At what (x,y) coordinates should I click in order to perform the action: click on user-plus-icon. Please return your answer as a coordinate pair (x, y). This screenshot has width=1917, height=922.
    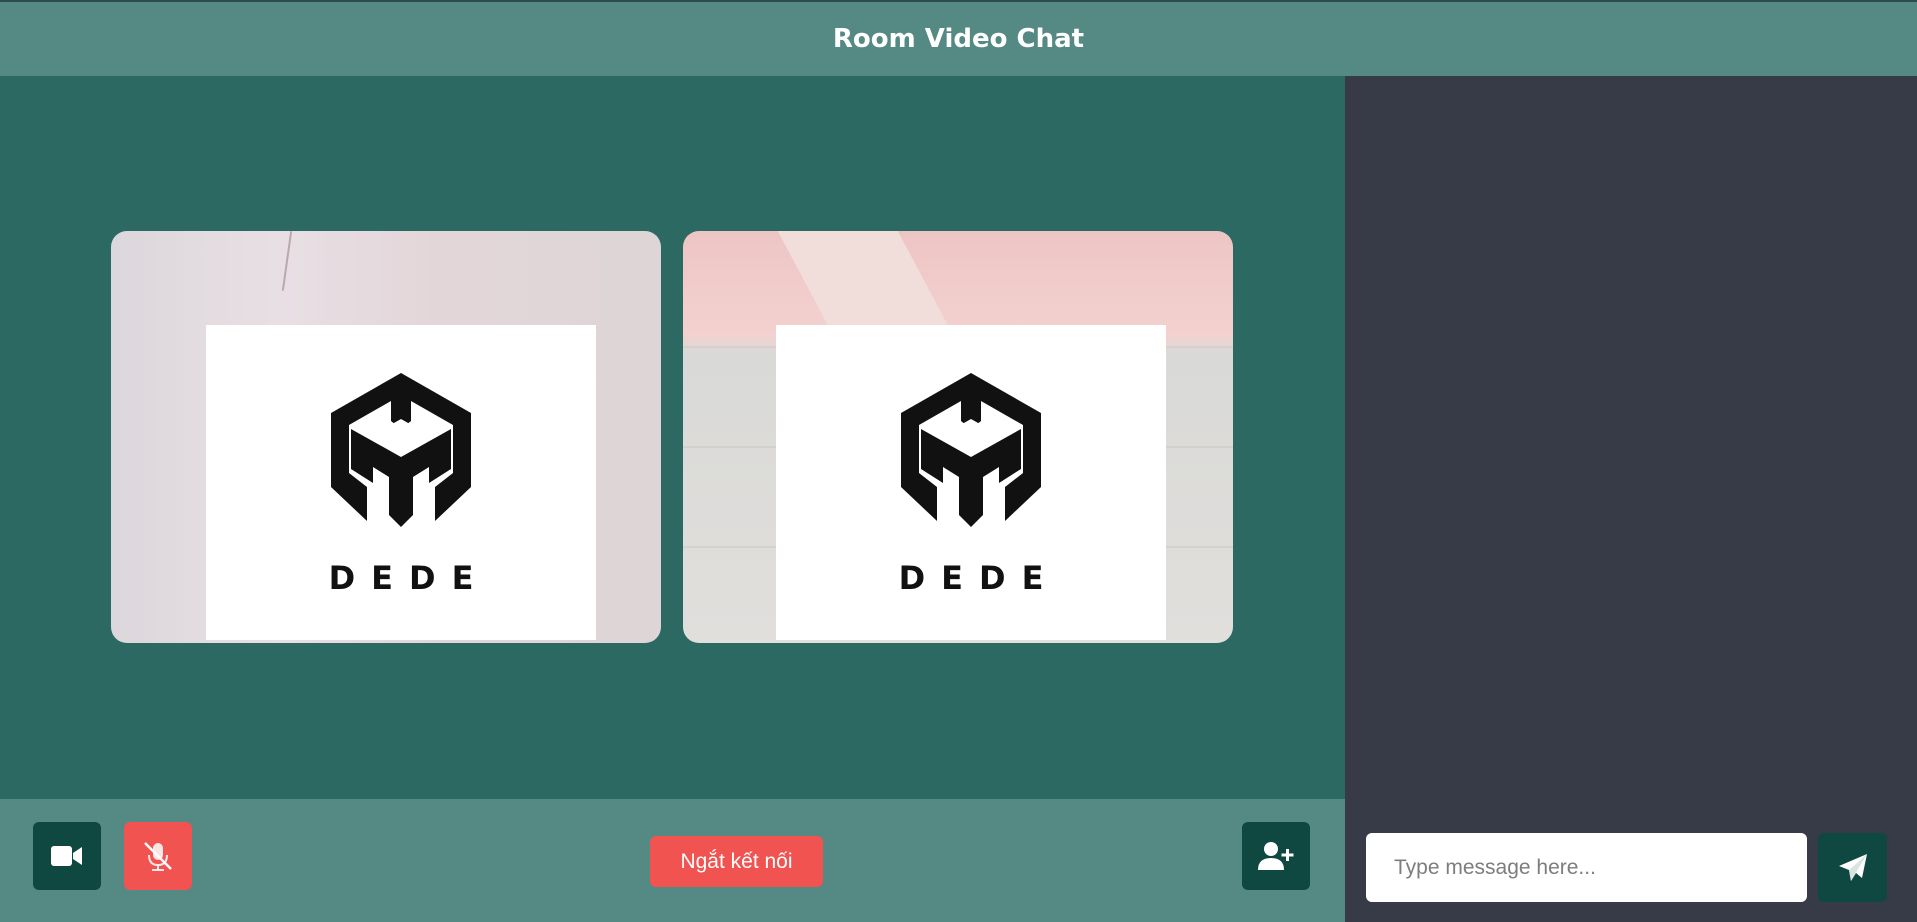
    Looking at the image, I should click on (1276, 856).